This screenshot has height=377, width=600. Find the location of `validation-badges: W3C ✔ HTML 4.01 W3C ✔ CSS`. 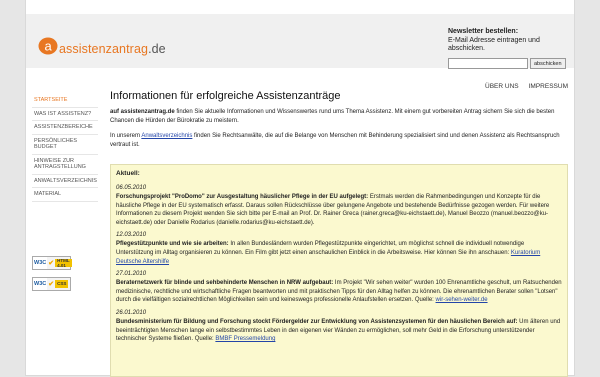

validation-badges: W3C ✔ HTML 4.01 W3C ✔ CSS is located at coordinates (52, 277).